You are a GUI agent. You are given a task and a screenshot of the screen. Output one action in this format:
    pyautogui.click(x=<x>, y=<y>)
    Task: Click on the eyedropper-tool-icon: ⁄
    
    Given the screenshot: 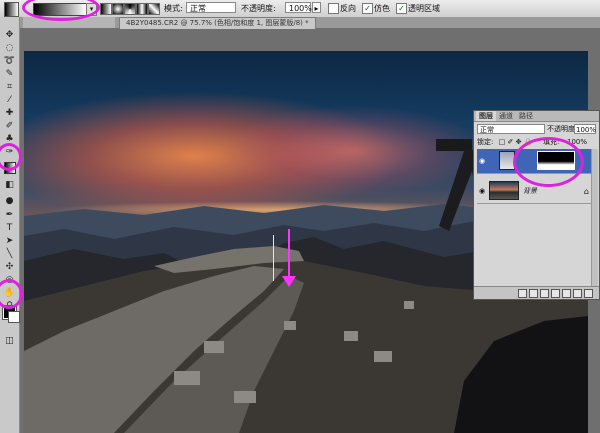 What is the action you would take?
    pyautogui.click(x=9, y=100)
    